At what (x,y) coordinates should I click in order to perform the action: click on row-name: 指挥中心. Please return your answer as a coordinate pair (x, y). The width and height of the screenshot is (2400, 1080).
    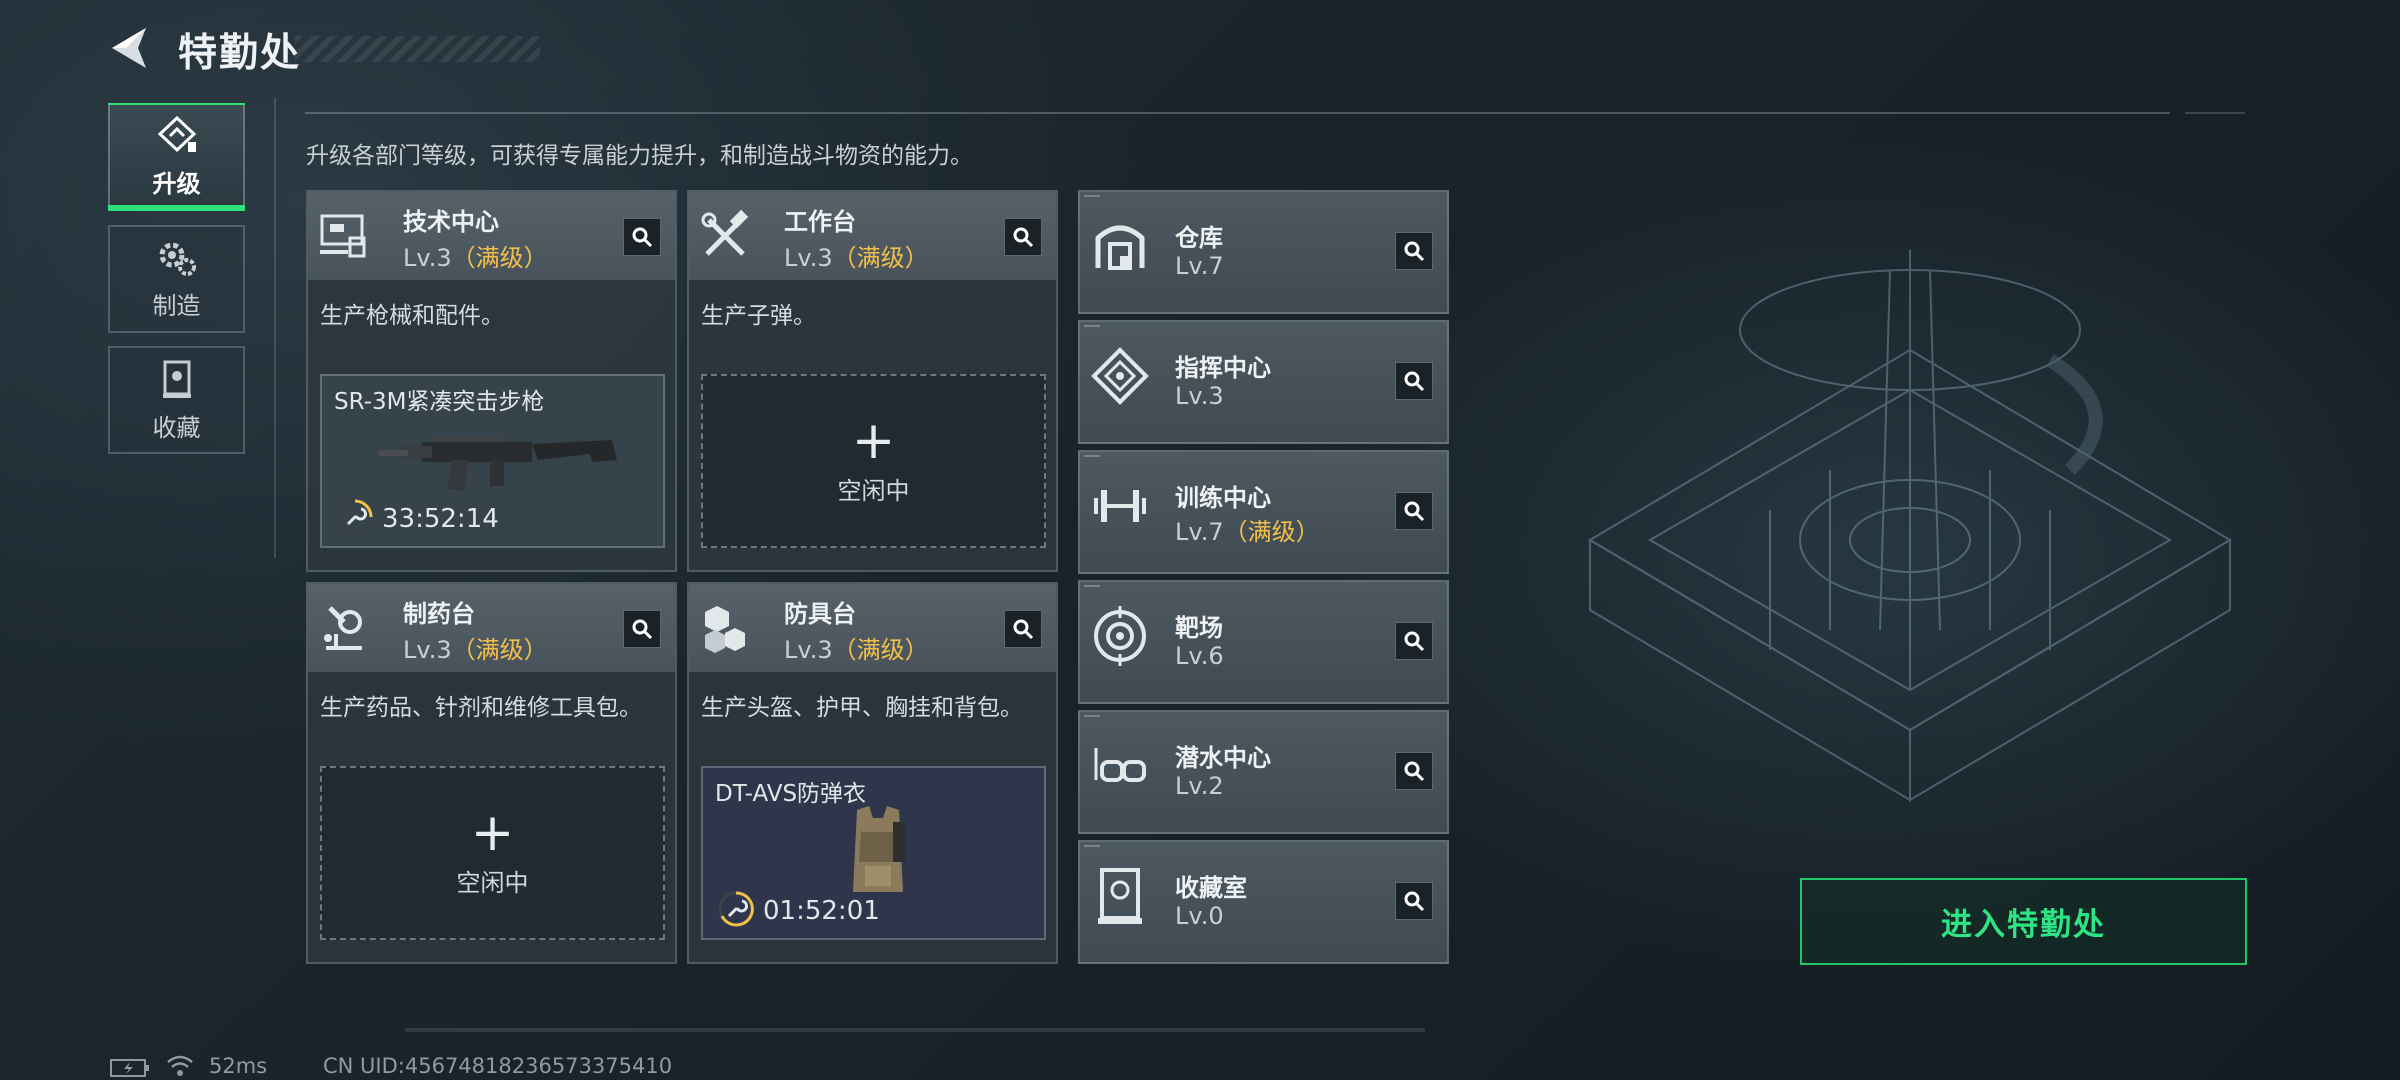
    Looking at the image, I should click on (1223, 368).